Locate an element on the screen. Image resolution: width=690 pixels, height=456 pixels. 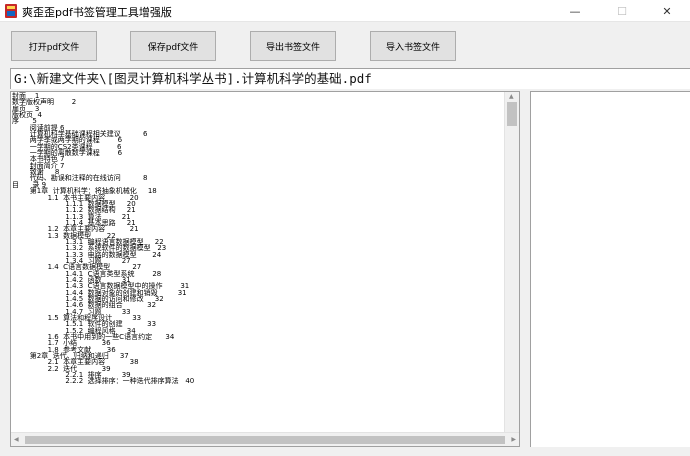
scroll-right-icon: ▶ is located at coordinates (513, 439).